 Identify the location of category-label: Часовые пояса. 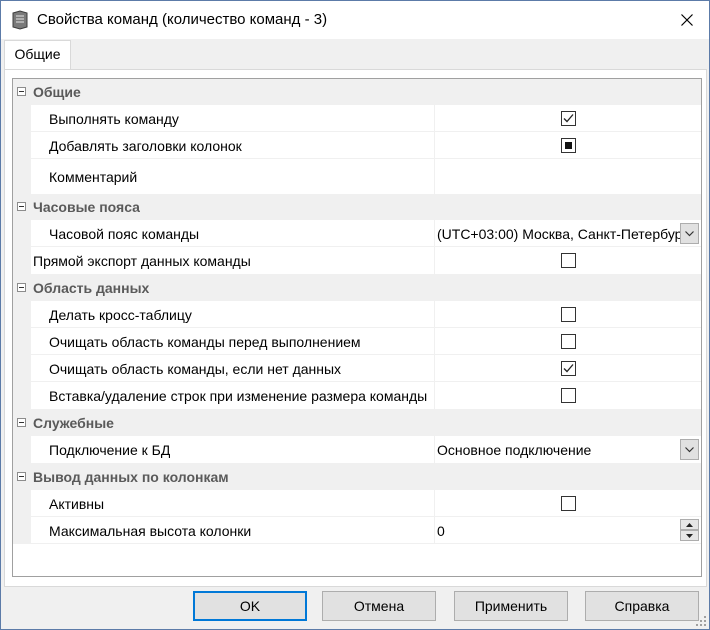
(86, 207).